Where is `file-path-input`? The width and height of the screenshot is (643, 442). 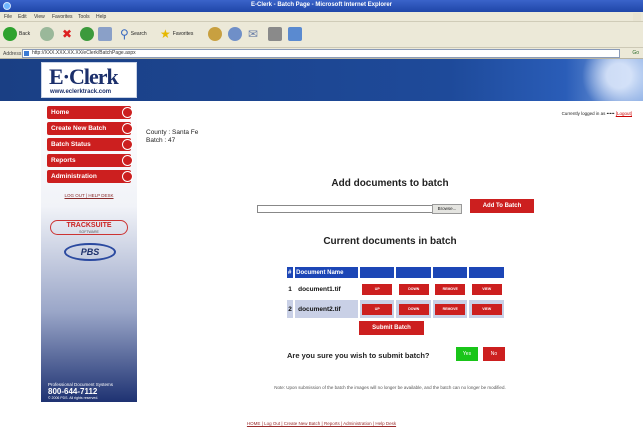 file-path-input is located at coordinates (345, 209).